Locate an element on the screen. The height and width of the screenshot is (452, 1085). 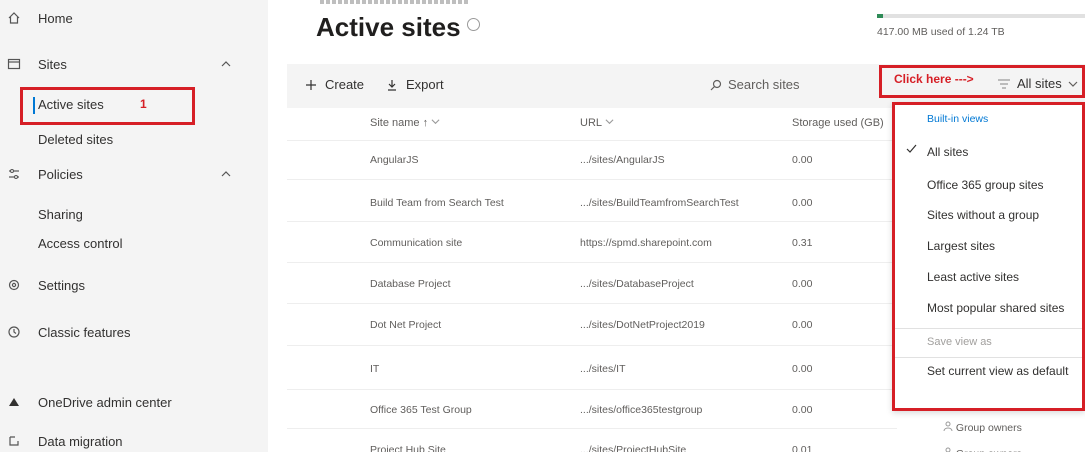
view-least-active-sites: Least active sites is located at coordinates (973, 277).